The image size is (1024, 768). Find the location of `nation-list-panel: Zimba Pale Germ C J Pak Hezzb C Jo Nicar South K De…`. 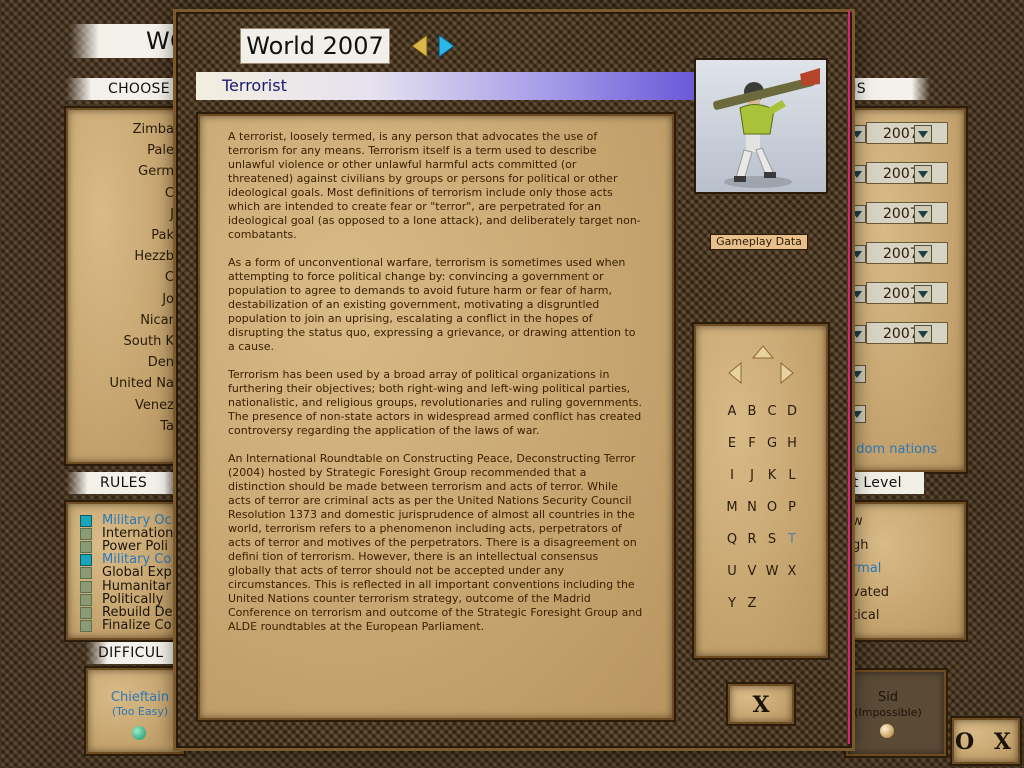

nation-list-panel: Zimba Pale Germ C J Pak Hezzb C Jo Nicar South K De… is located at coordinates (124, 286).